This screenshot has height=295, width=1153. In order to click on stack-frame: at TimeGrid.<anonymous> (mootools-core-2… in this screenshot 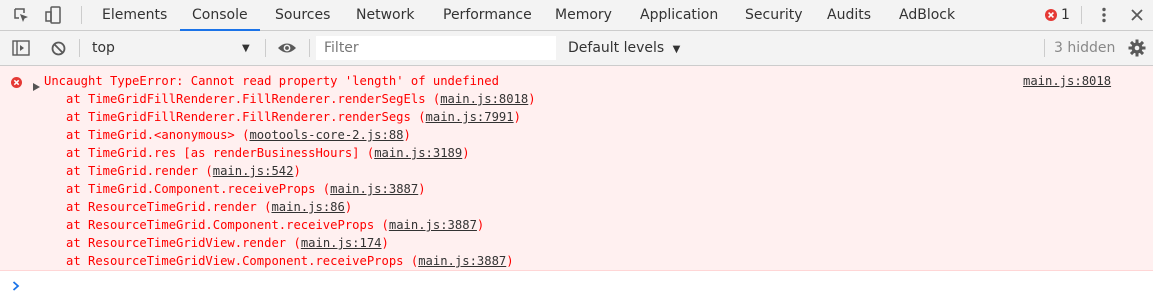, I will do `click(238, 135)`.